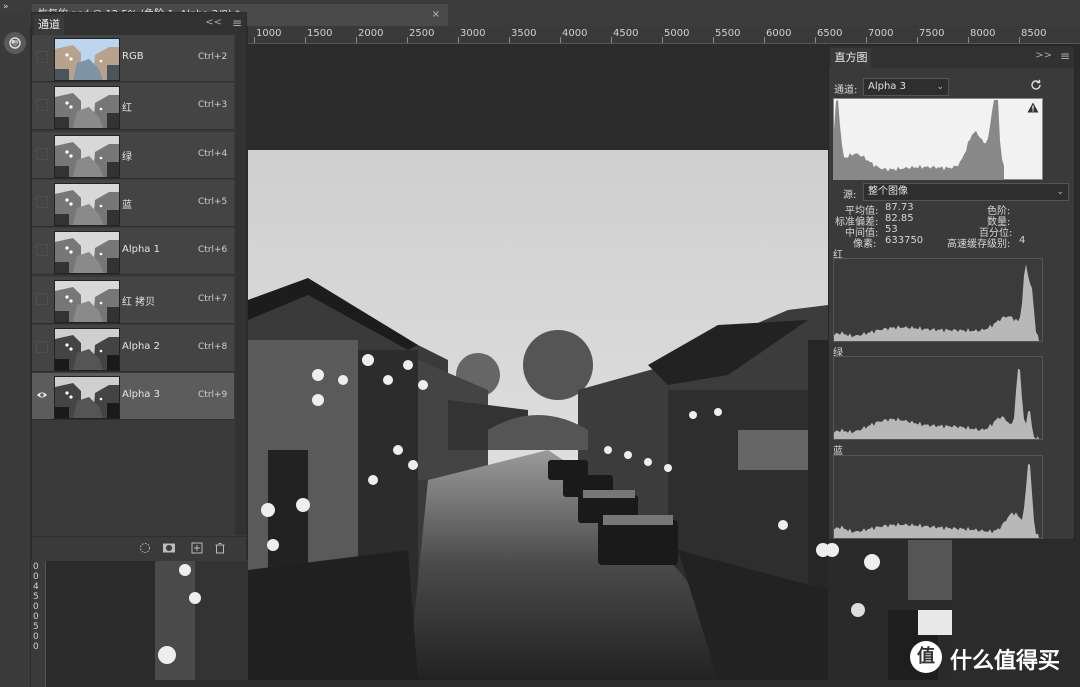  I want to click on channel-shortcut: Ctrl+6, so click(213, 250).